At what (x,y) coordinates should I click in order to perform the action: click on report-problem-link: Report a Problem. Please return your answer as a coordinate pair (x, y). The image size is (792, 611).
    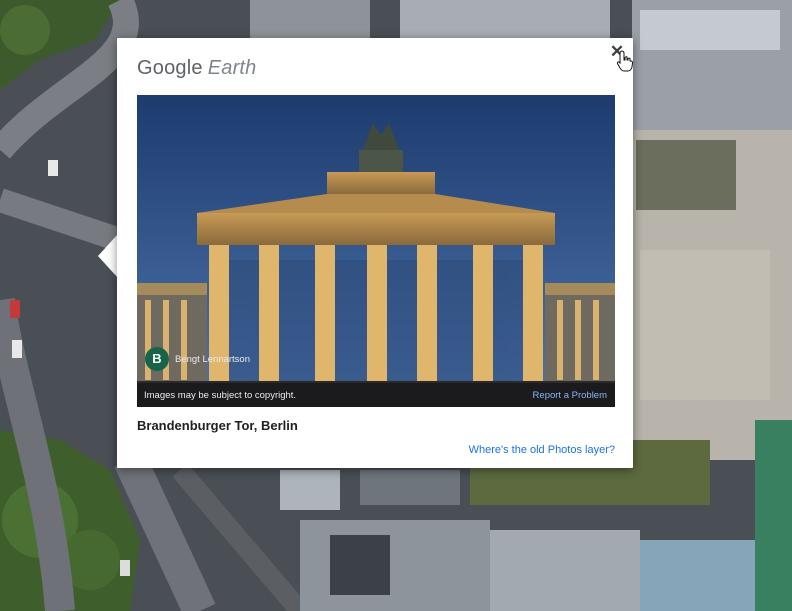
    Looking at the image, I should click on (570, 395).